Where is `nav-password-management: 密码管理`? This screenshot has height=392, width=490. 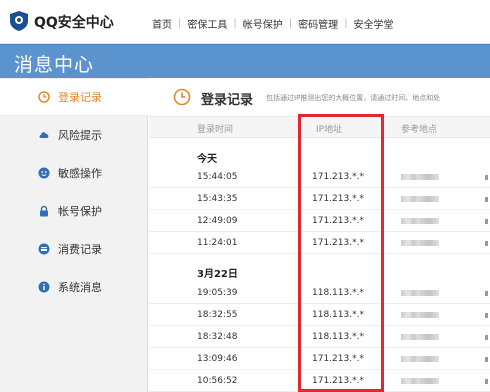 nav-password-management: 密码管理 is located at coordinates (318, 23).